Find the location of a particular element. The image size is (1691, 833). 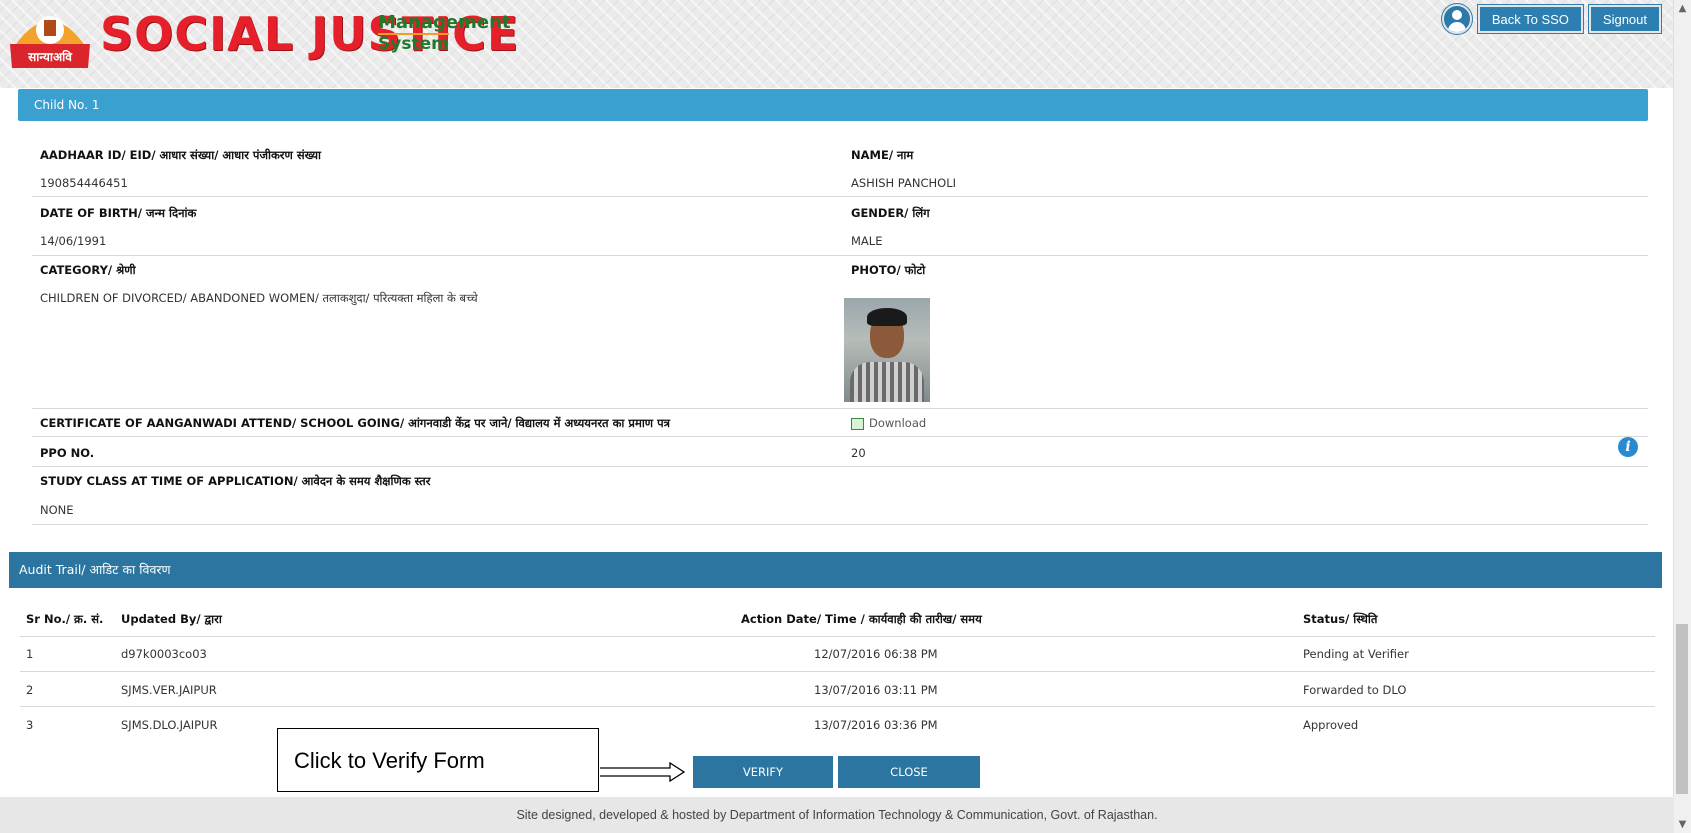

vertical-scrollbar: ▲ ▼ is located at coordinates (1682, 416).